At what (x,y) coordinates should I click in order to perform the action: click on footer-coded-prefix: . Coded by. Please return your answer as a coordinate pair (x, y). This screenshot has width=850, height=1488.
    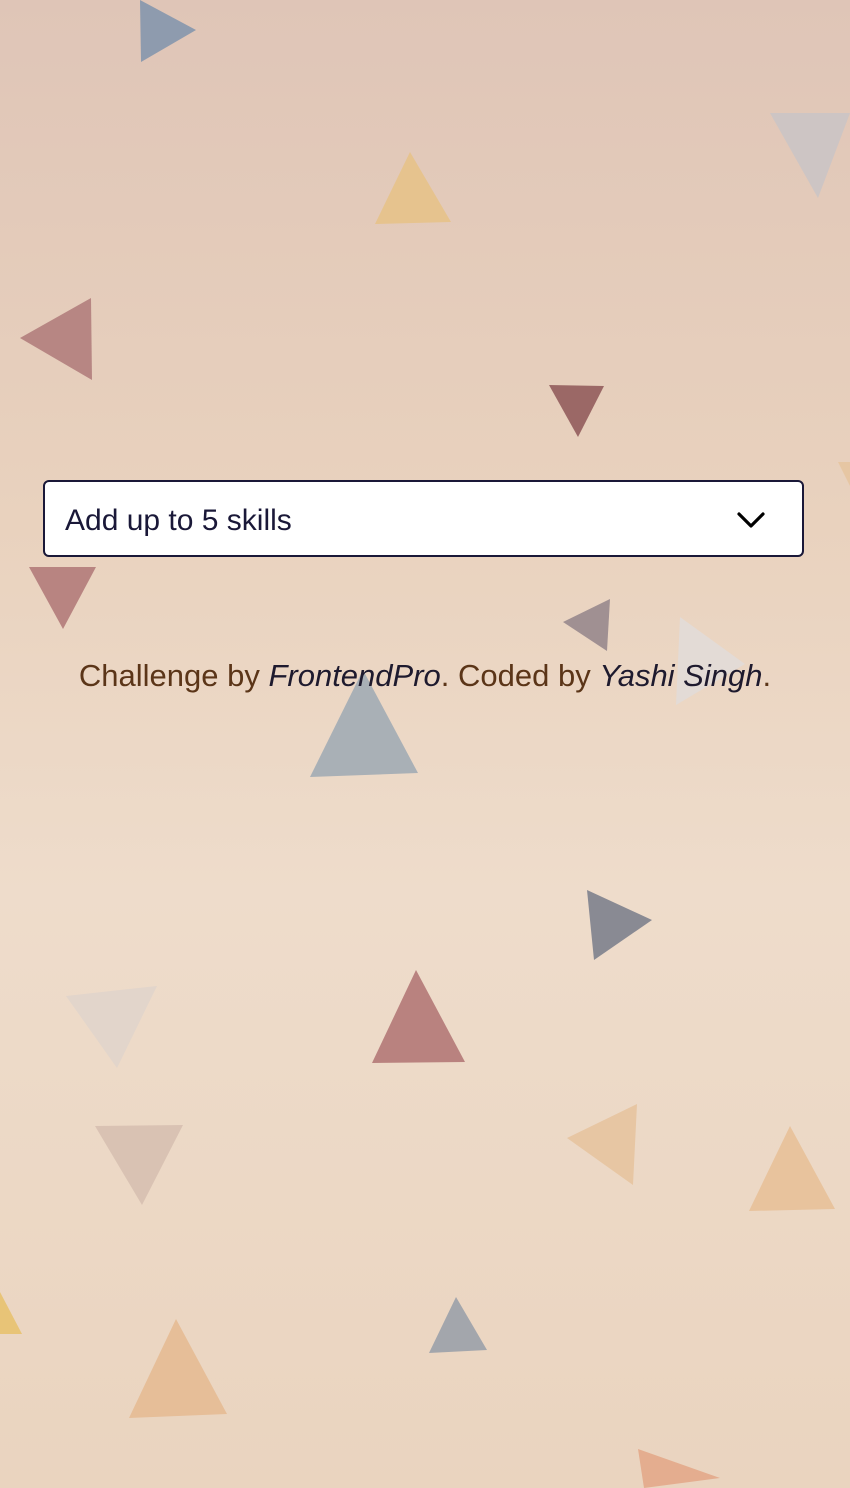
    Looking at the image, I should click on (520, 675).